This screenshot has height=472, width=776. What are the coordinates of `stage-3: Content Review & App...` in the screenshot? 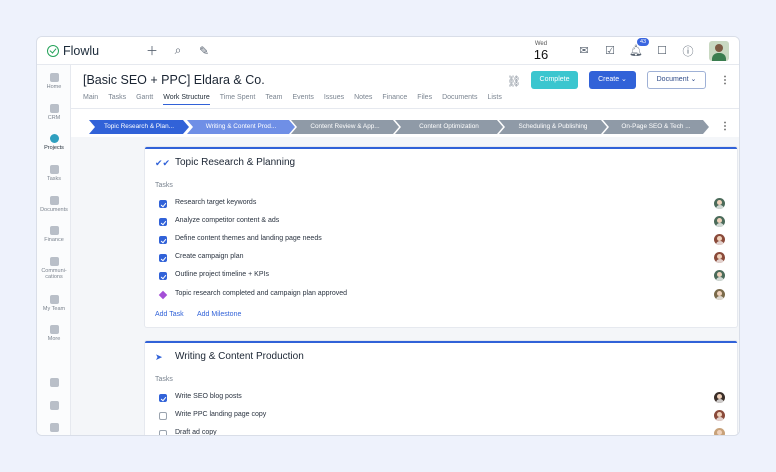 It's located at (345, 127).